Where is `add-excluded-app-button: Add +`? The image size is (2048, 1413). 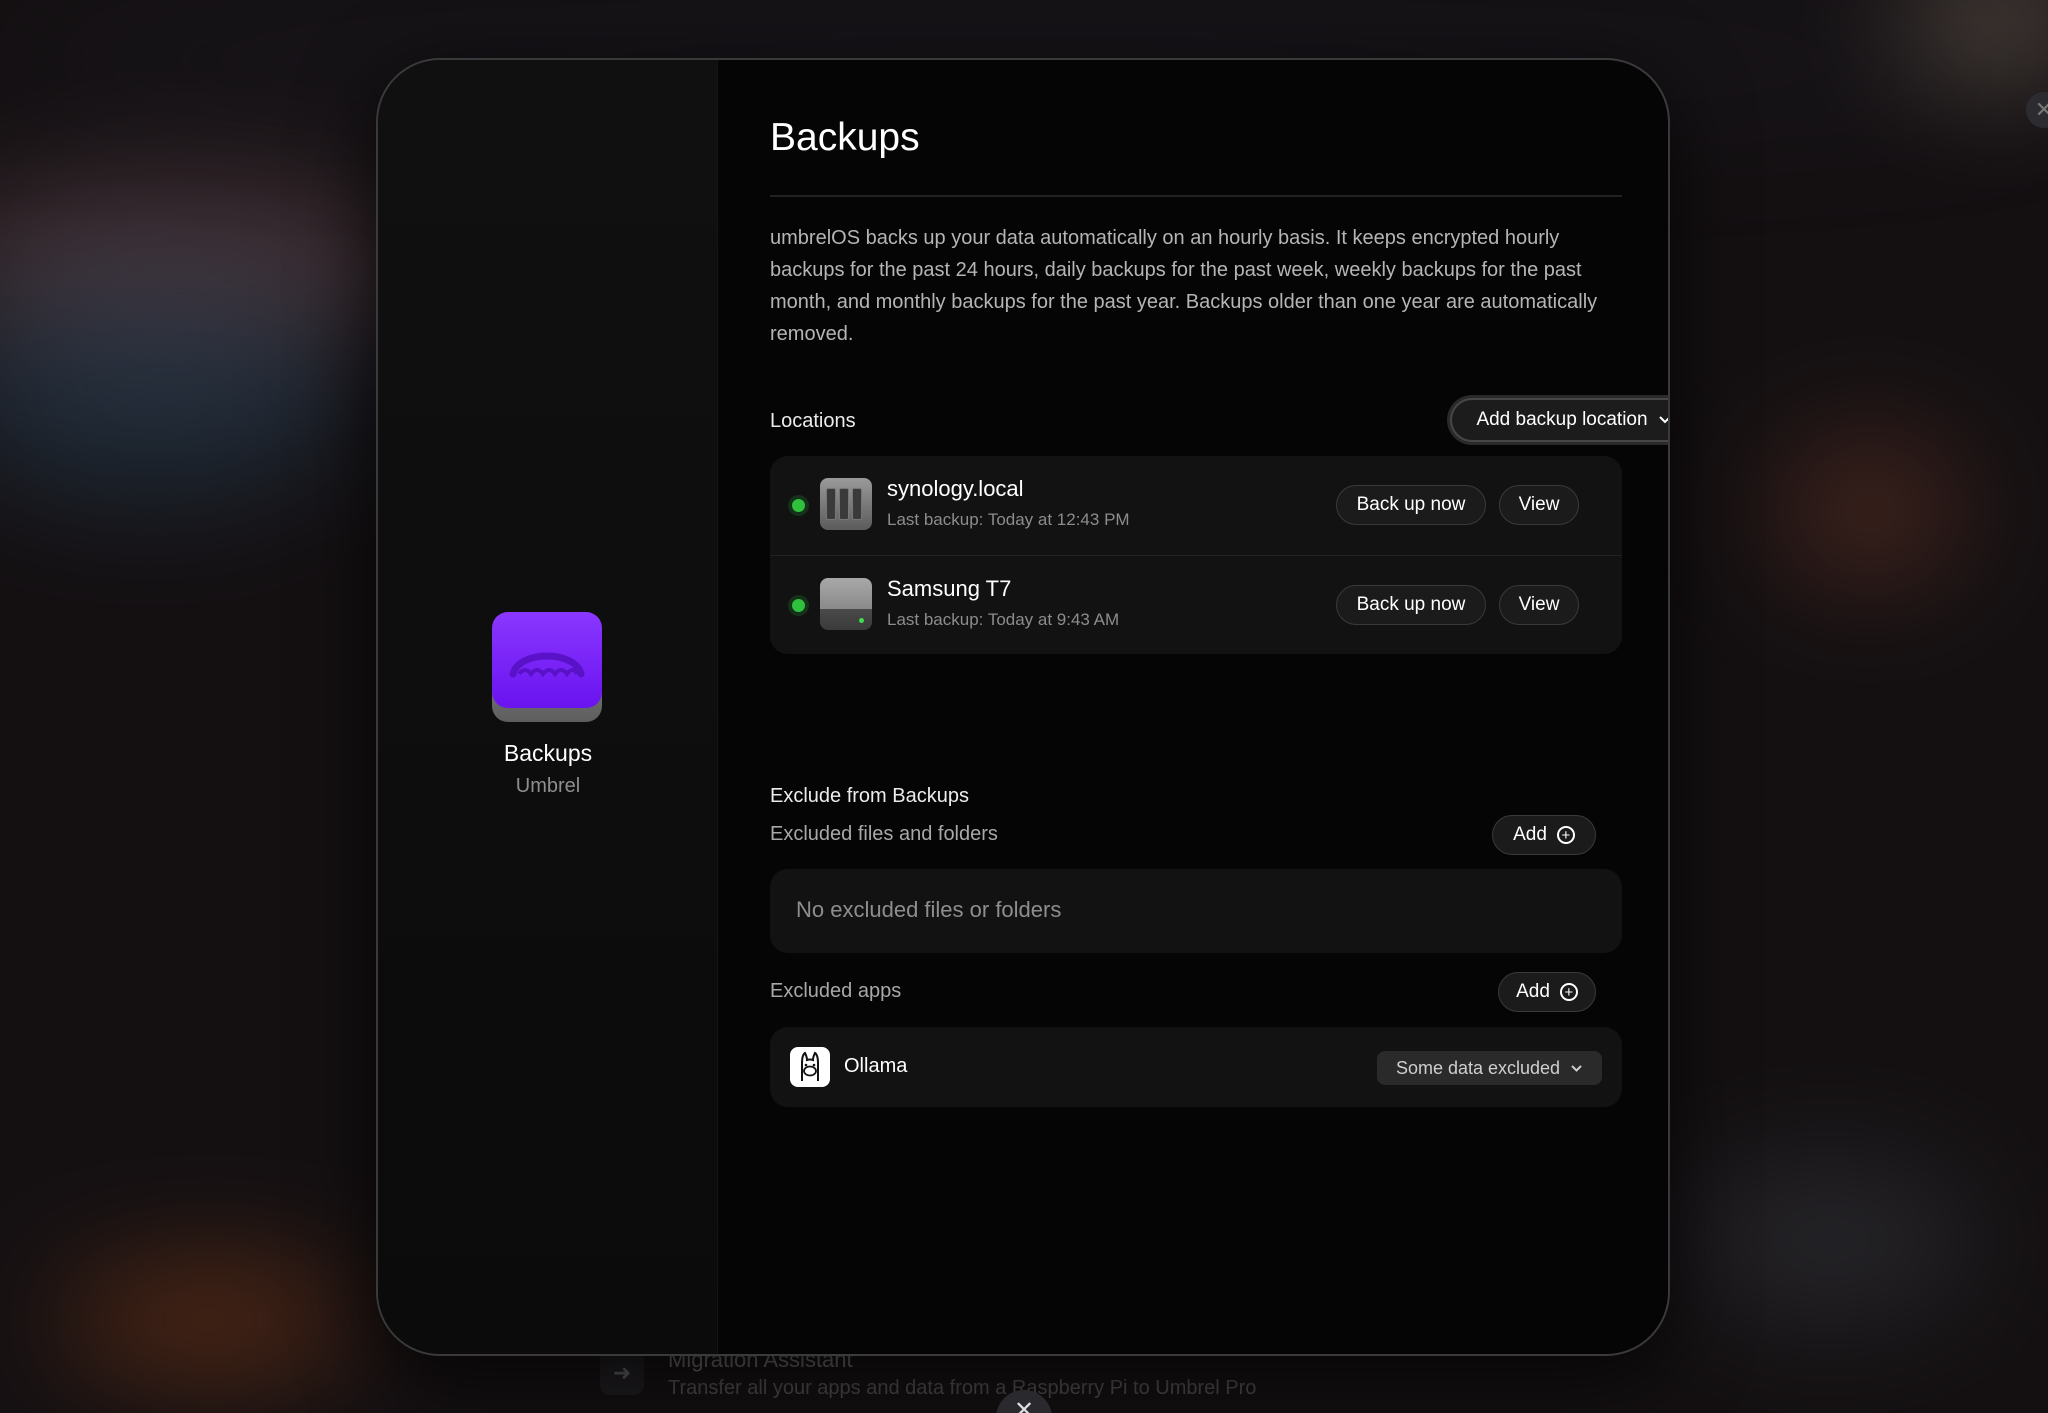
add-excluded-app-button: Add + is located at coordinates (1547, 992).